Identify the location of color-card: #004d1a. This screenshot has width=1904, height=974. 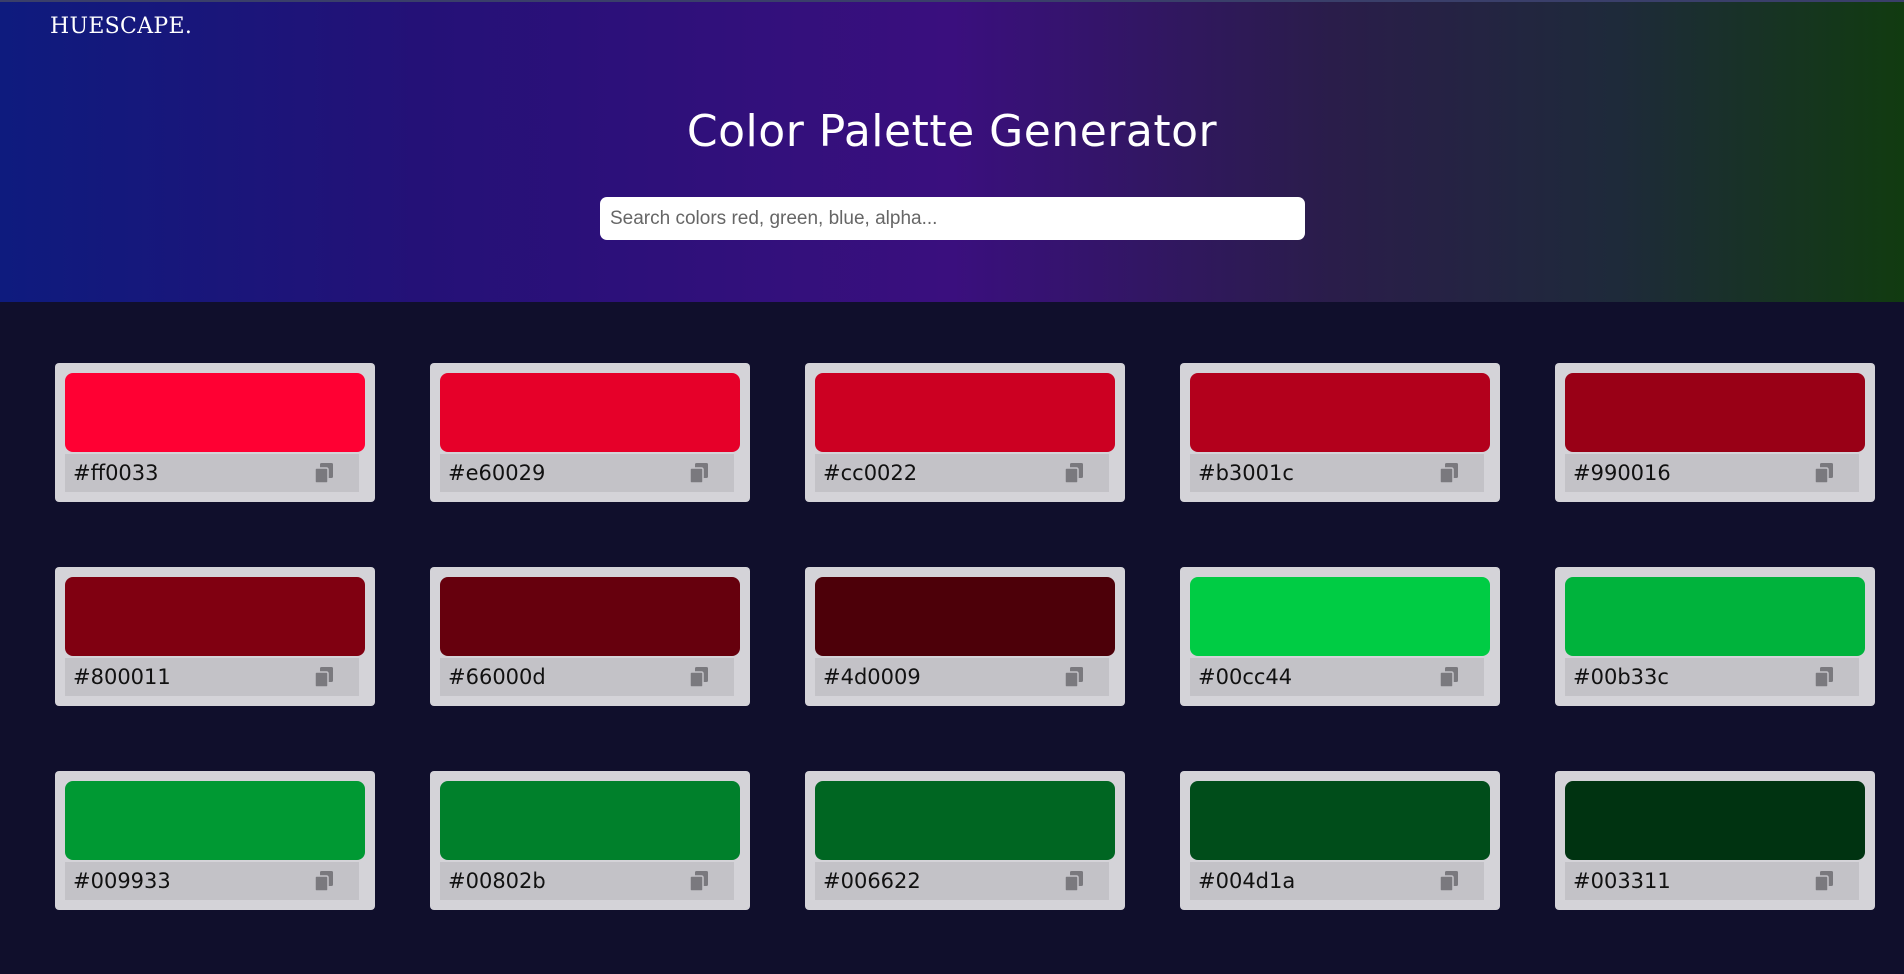
(1340, 840).